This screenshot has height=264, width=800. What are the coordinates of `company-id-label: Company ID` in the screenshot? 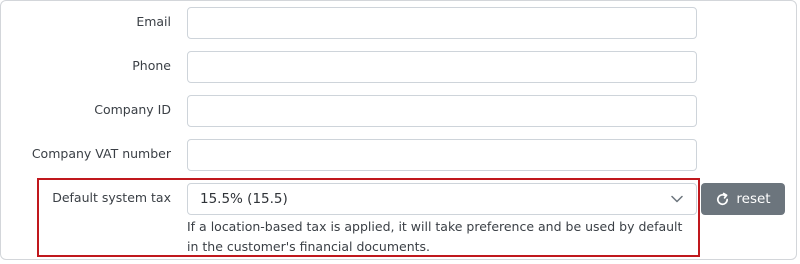 It's located at (132, 109).